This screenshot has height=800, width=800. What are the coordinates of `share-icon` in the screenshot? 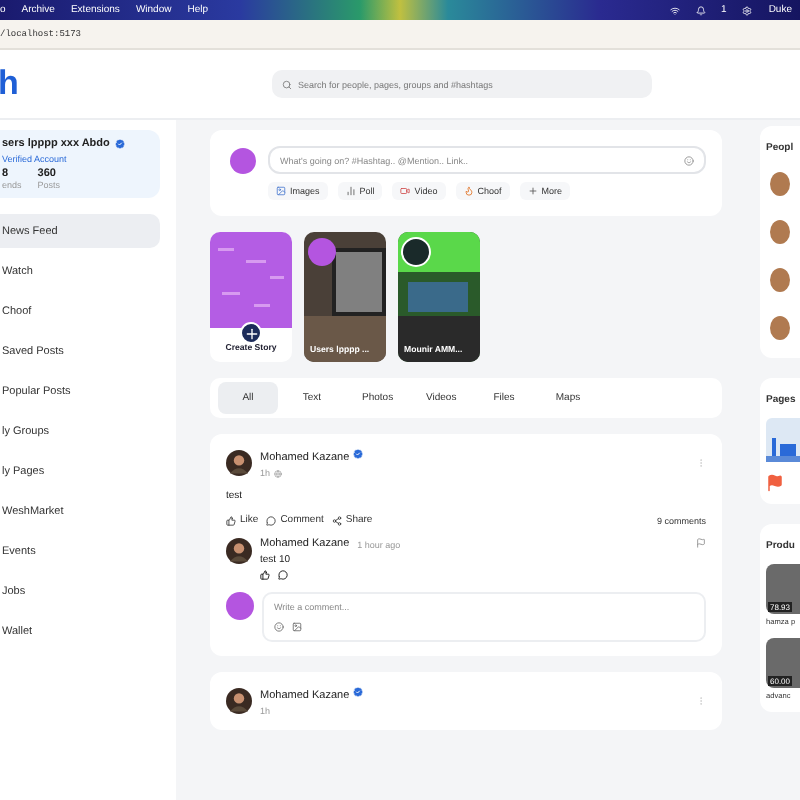 It's located at (336, 520).